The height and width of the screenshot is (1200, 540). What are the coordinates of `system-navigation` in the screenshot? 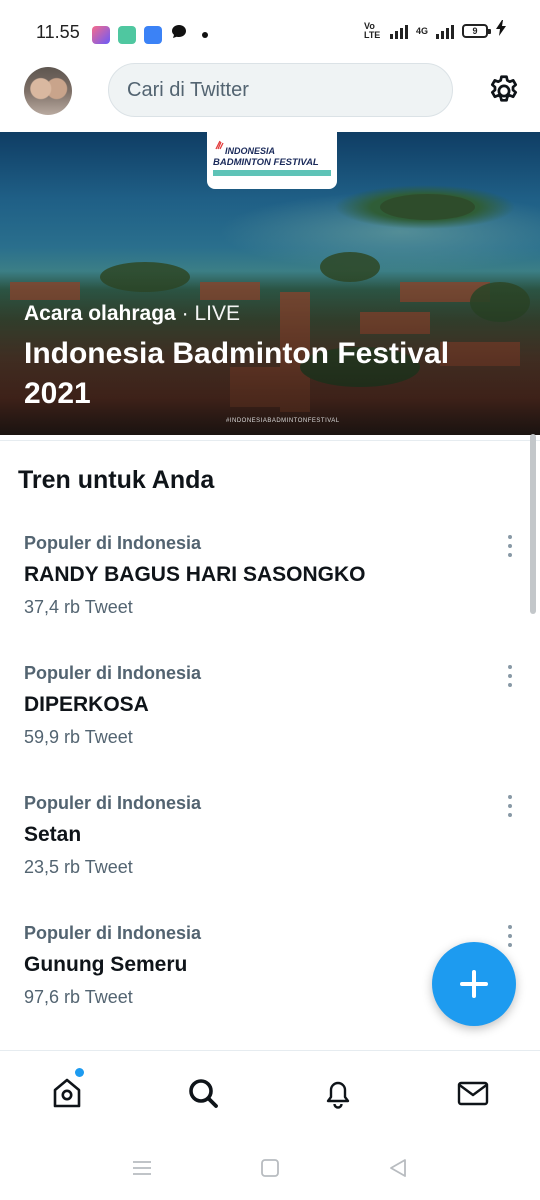 It's located at (270, 1168).